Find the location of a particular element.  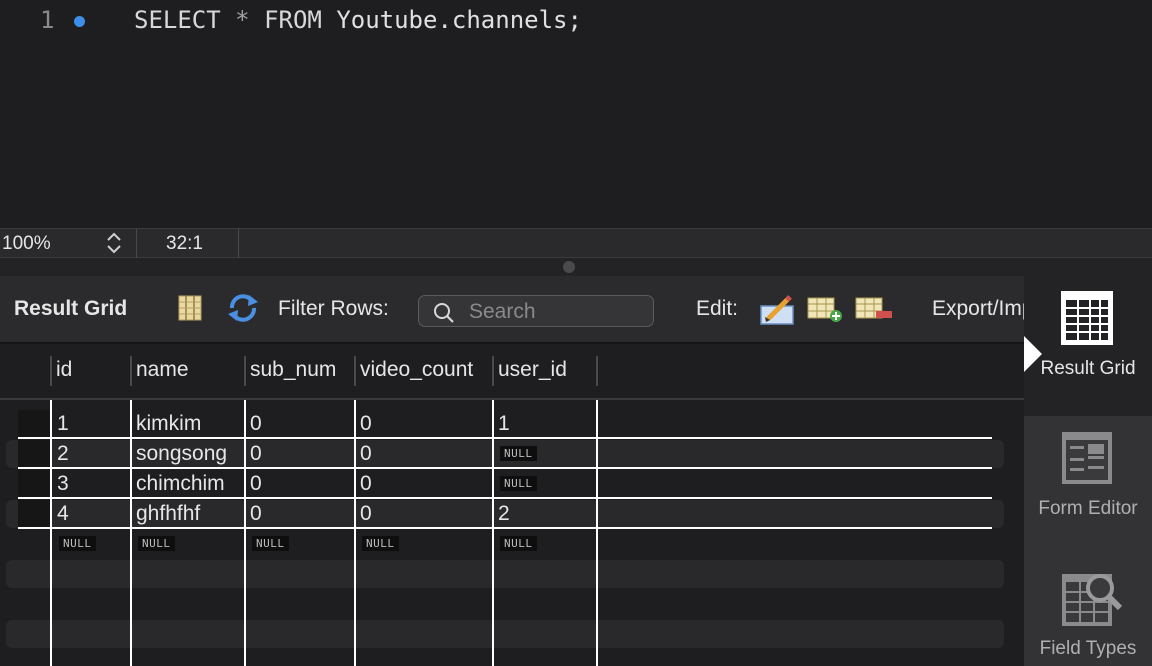

column-header-user-id: user_id is located at coordinates (532, 370).